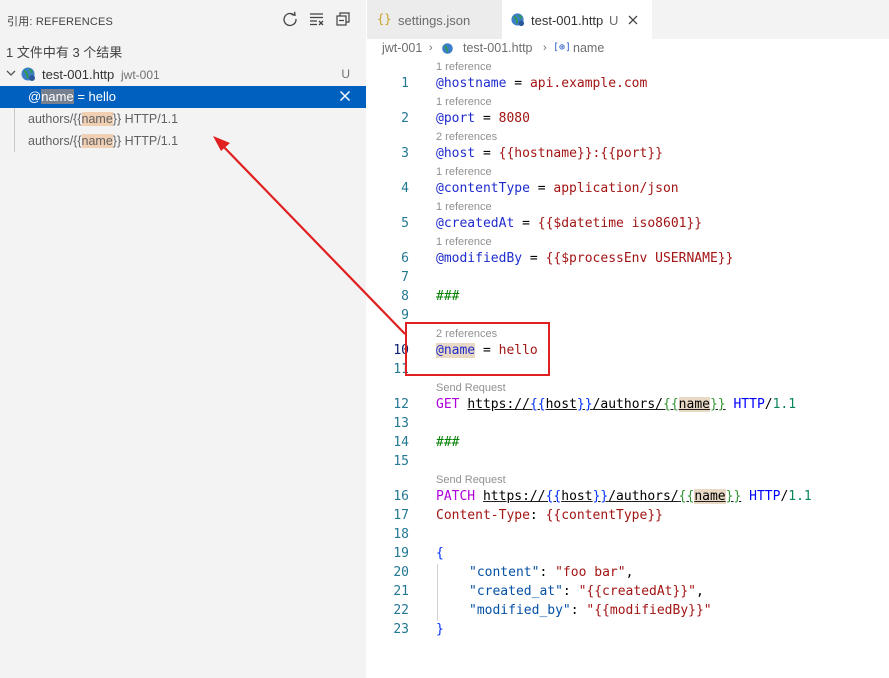 This screenshot has height=678, width=889. Describe the element at coordinates (569, 223) in the screenshot. I see `code-line: @createdAt = {{$datetime iso8601}}` at that location.